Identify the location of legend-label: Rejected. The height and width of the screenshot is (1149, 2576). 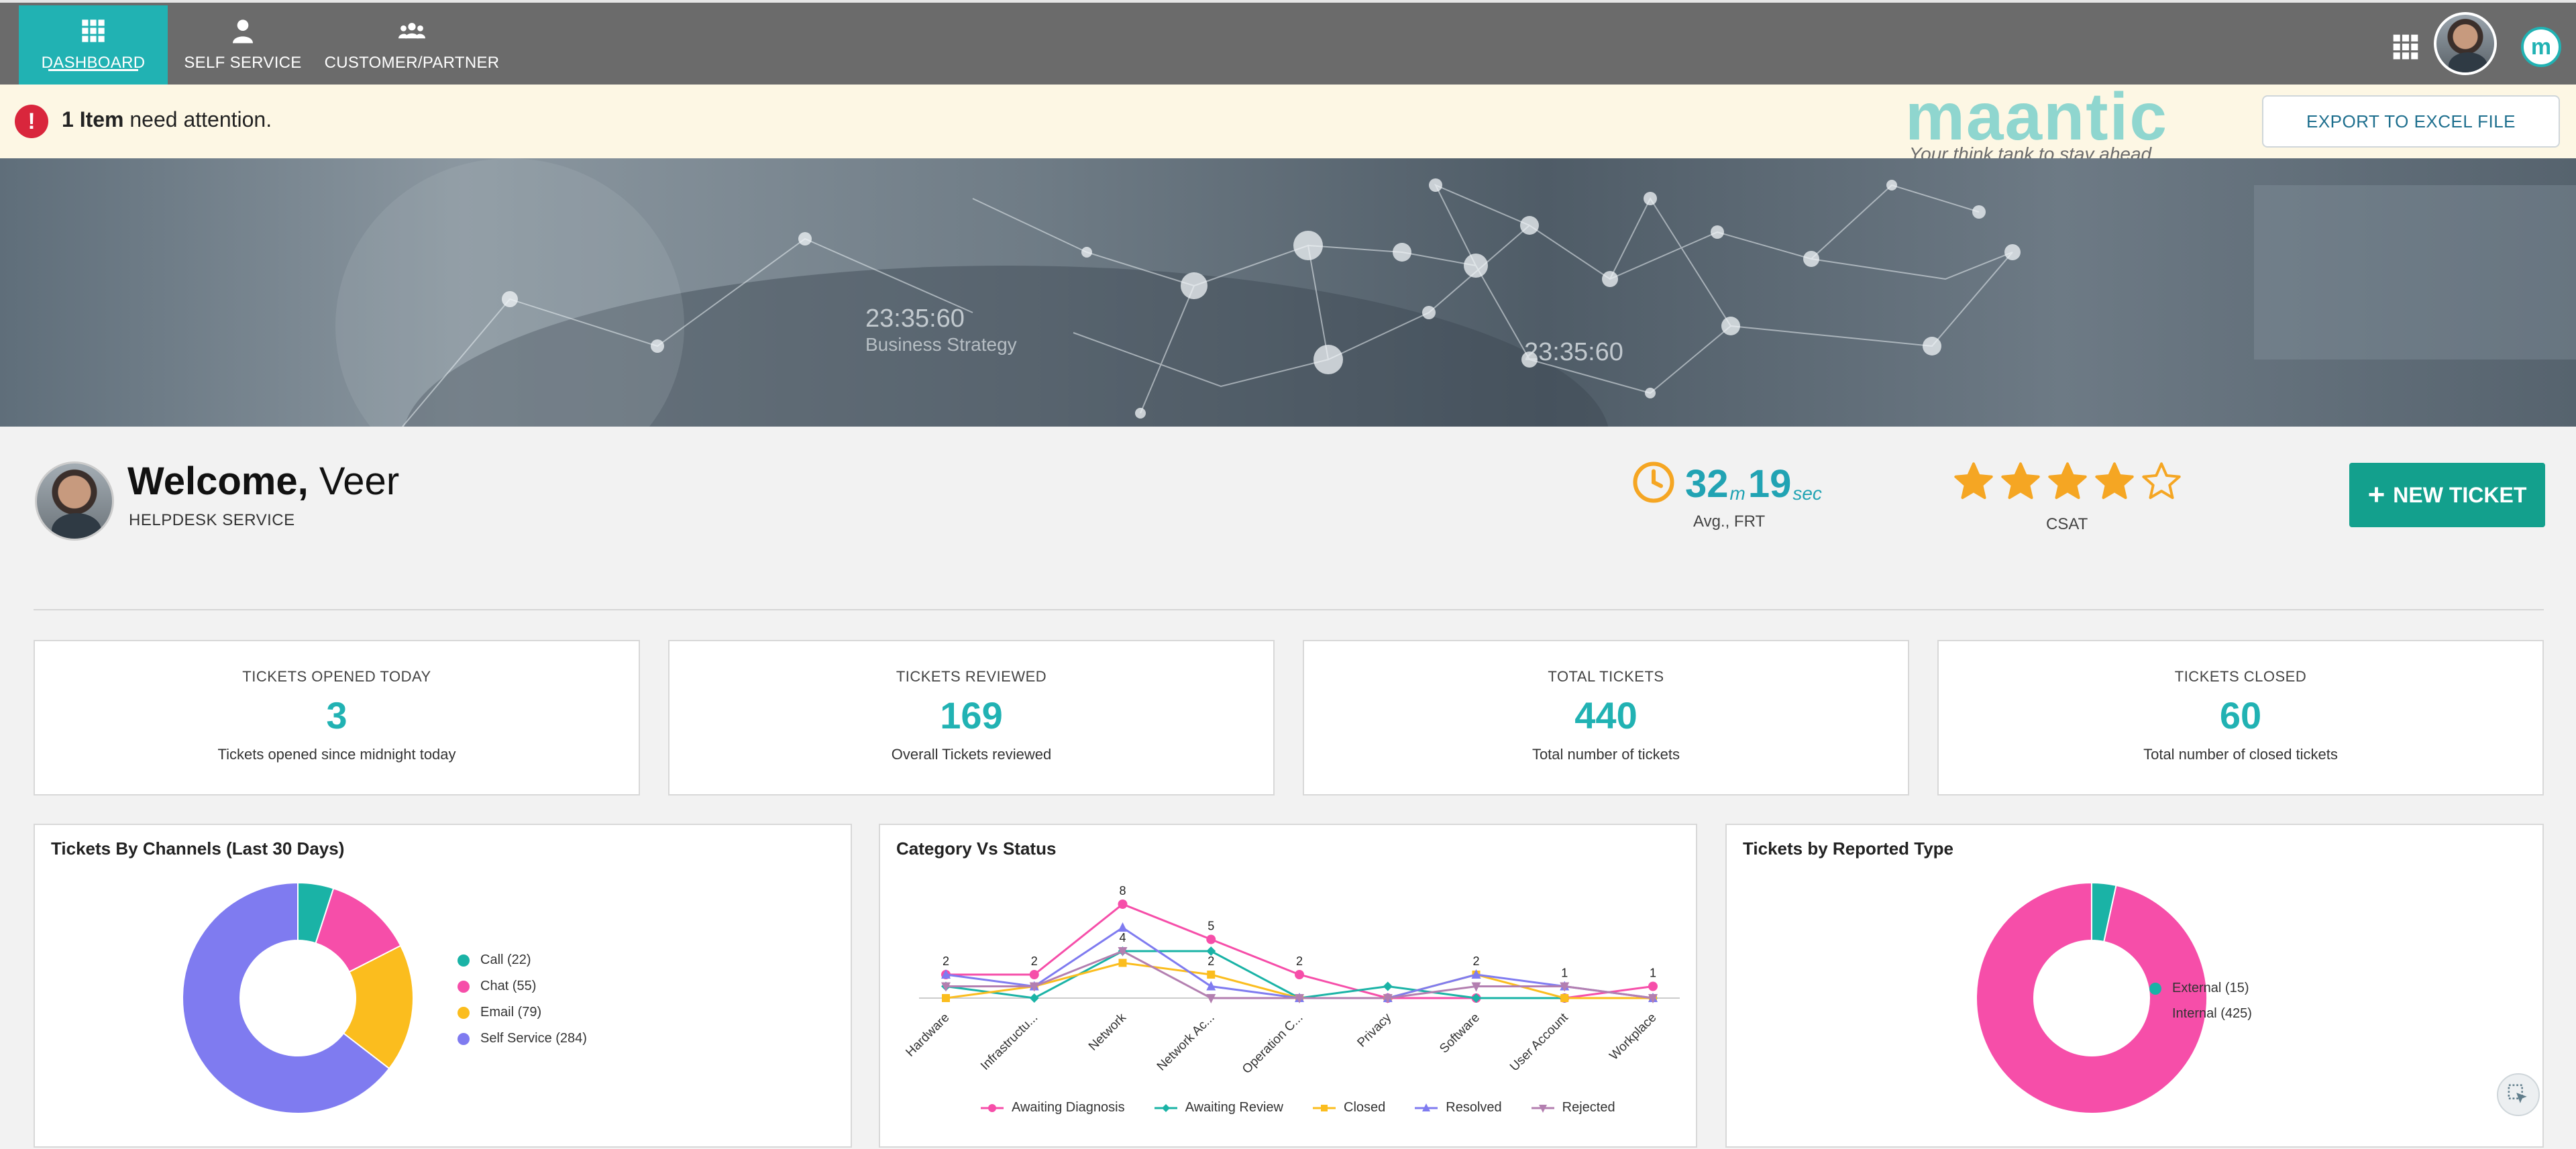
(1588, 1107).